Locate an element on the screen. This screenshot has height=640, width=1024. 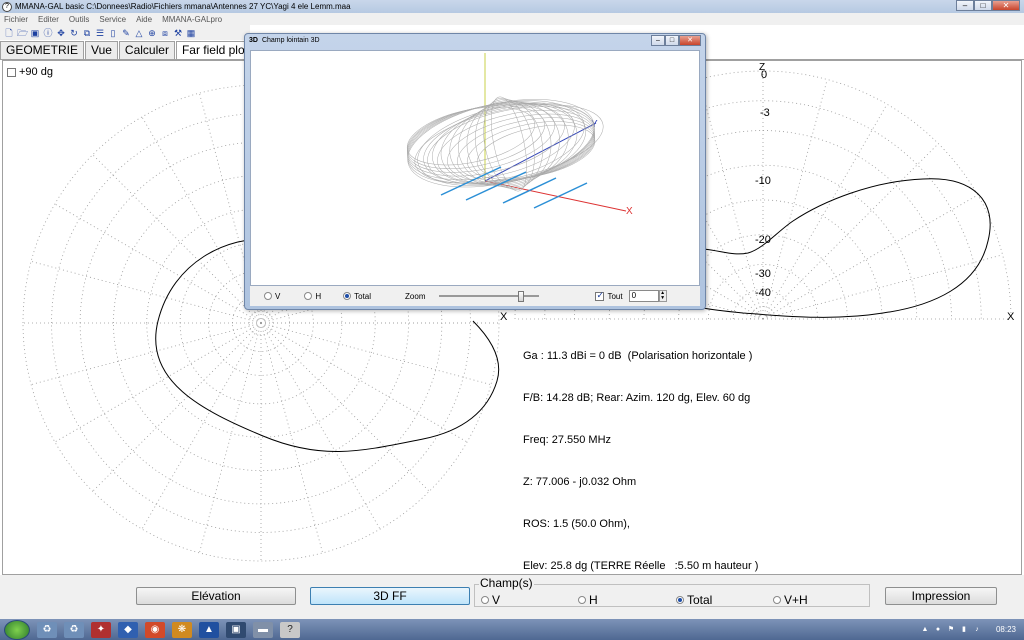
grid-icon: ▦ is located at coordinates (191, 33).